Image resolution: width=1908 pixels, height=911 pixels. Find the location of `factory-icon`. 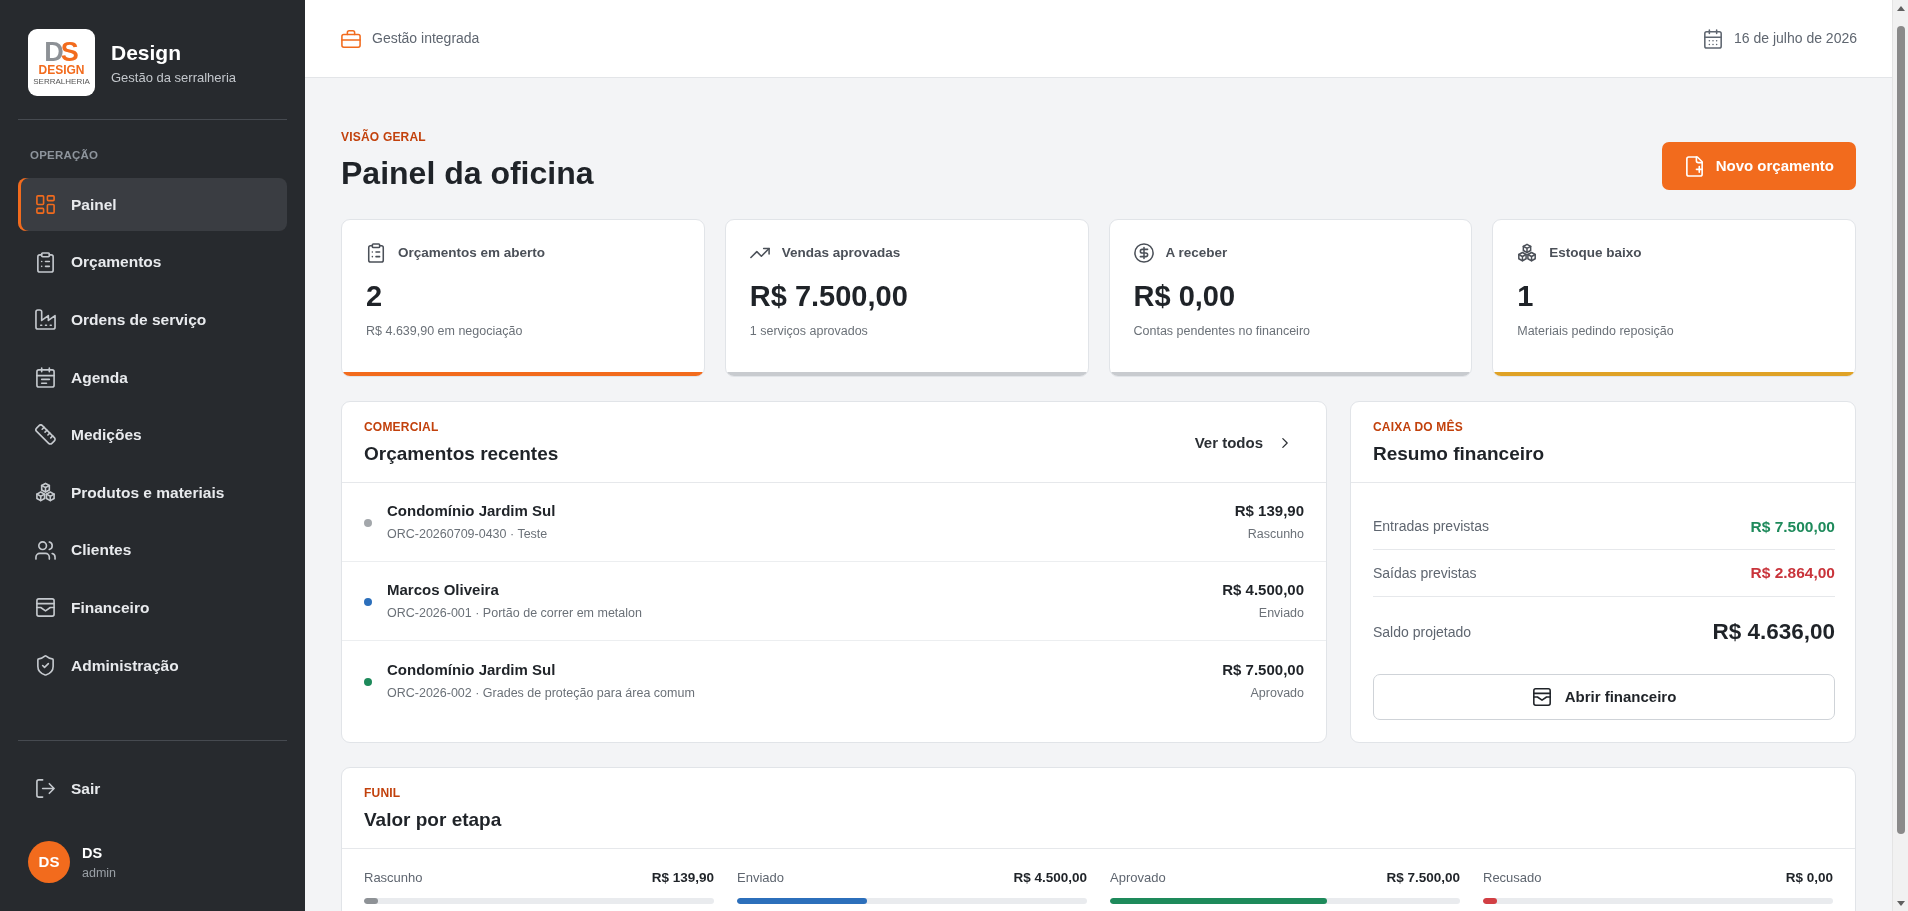

factory-icon is located at coordinates (45, 320).